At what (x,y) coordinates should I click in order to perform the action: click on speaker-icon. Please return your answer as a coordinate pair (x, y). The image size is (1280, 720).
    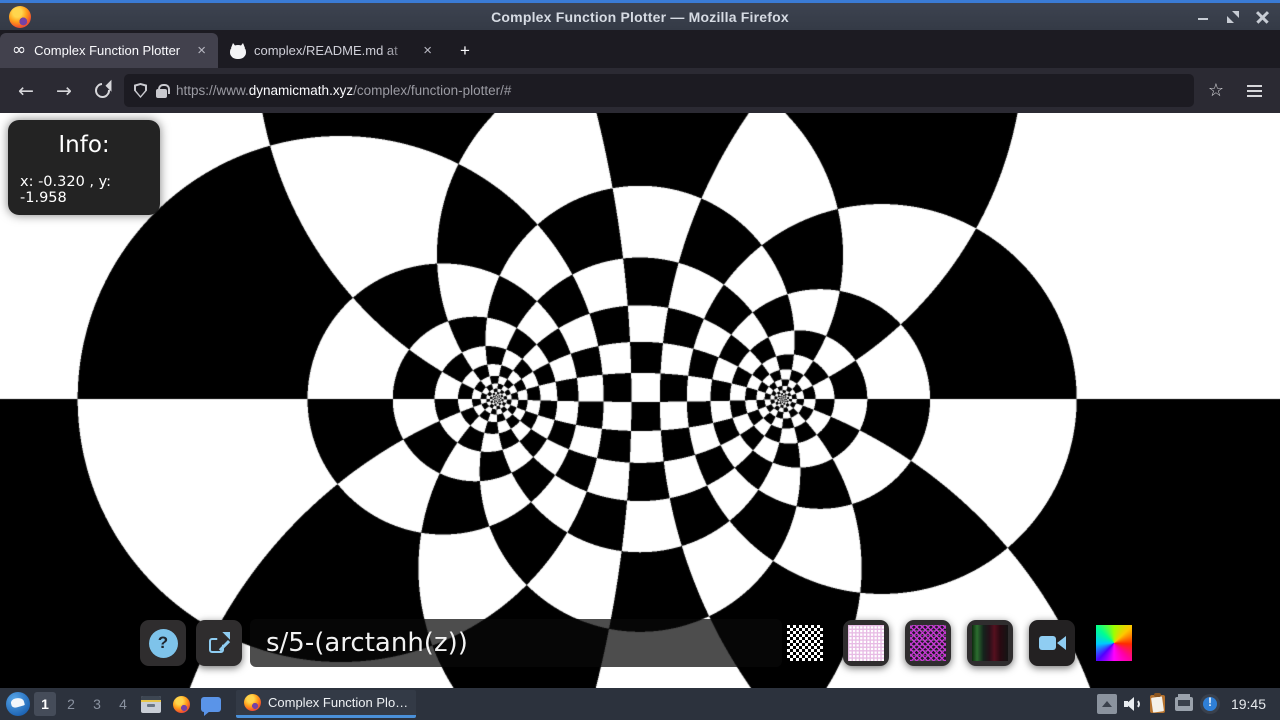
    Looking at the image, I should click on (1131, 704).